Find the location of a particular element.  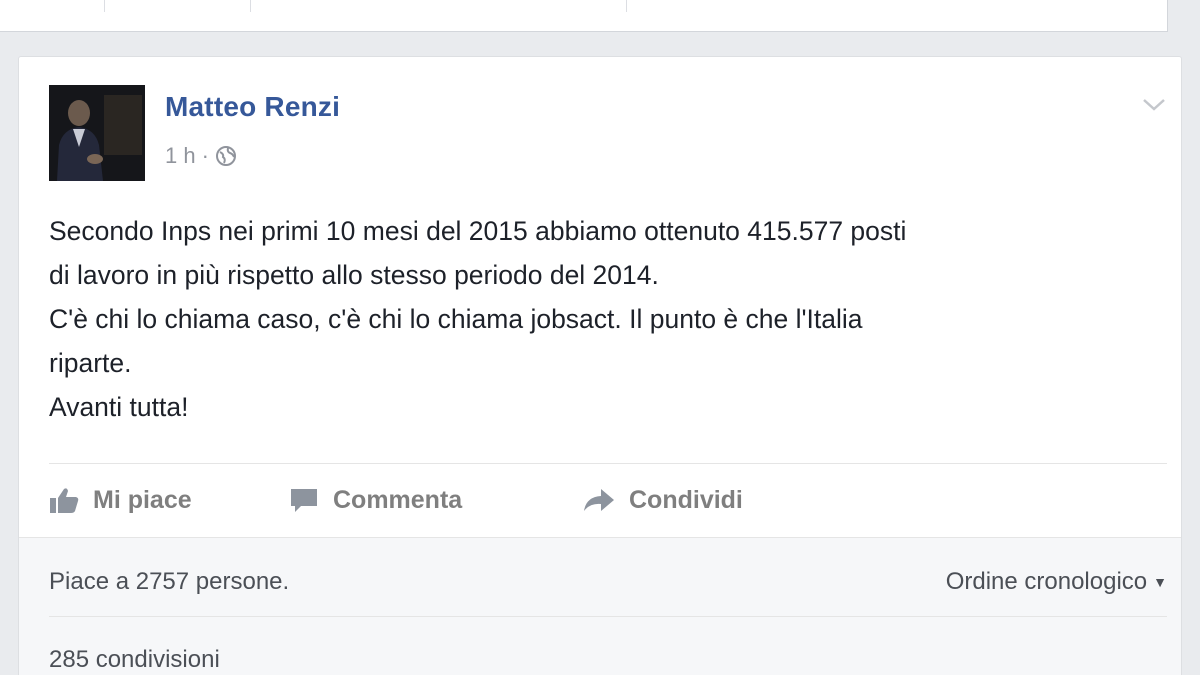

like-label: Mi piace is located at coordinates (142, 499).